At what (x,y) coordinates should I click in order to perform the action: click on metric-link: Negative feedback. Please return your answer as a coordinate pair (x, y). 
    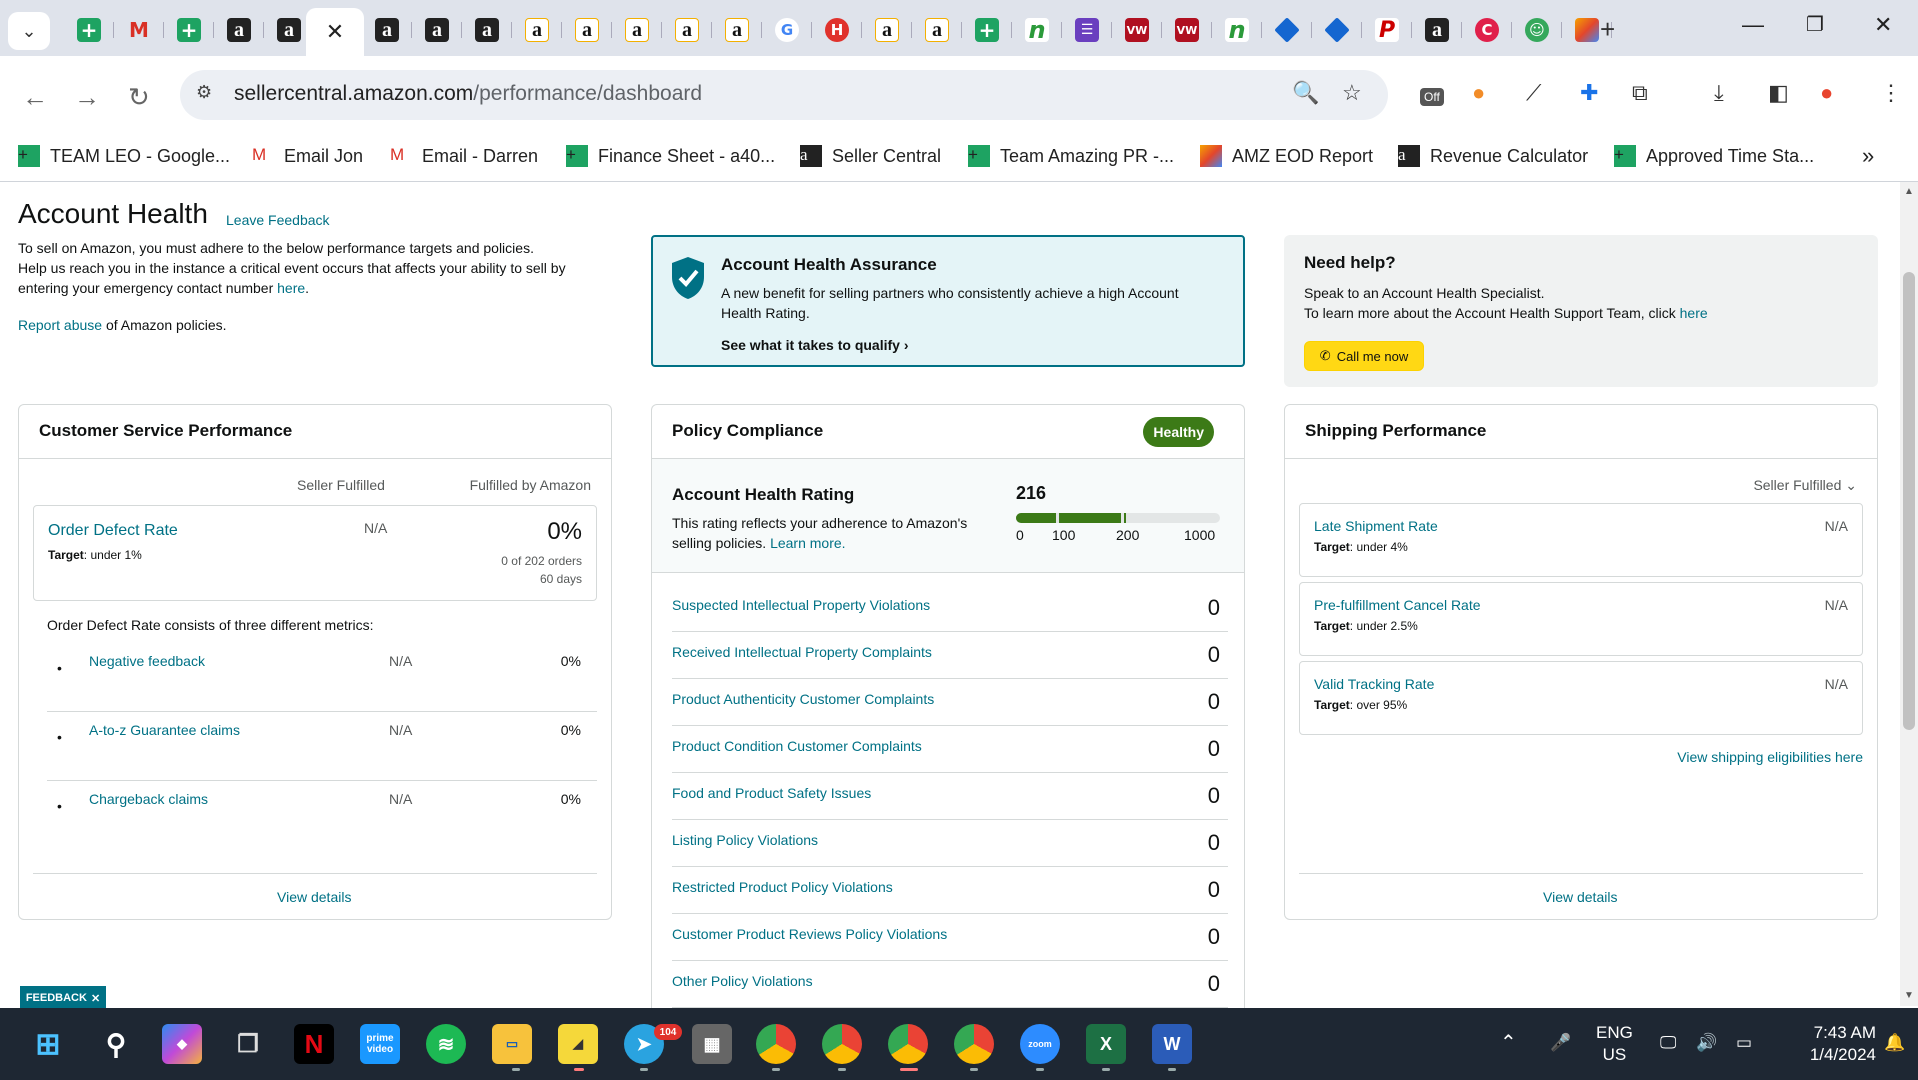
    Looking at the image, I should click on (147, 661).